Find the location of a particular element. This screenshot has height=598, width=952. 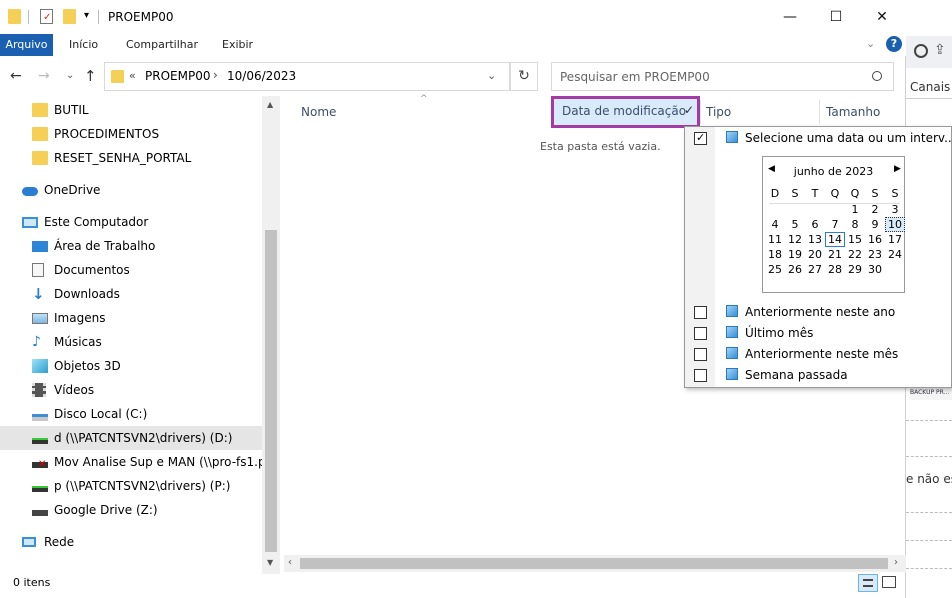

calendar-day: 14 is located at coordinates (835, 239).